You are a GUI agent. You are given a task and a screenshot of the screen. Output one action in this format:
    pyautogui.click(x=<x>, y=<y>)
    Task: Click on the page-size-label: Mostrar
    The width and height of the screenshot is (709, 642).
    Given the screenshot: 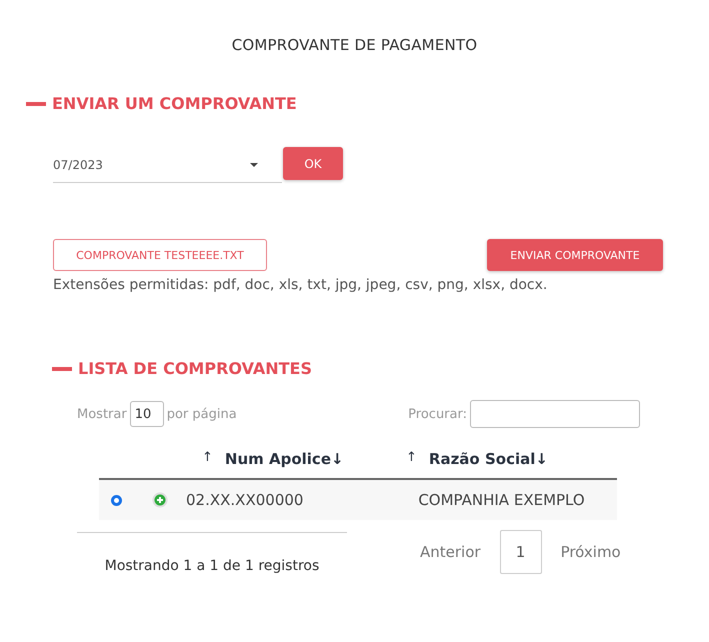 What is the action you would take?
    pyautogui.click(x=102, y=414)
    